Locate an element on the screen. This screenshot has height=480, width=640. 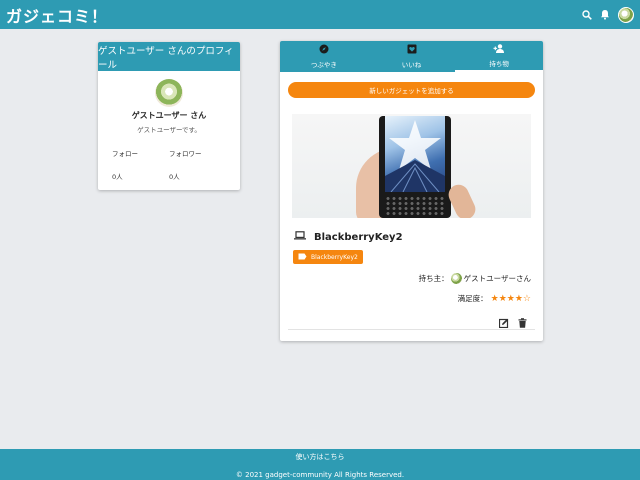
gadget-owner: 持ち主： ゲストユーザーさん is located at coordinates (475, 278).